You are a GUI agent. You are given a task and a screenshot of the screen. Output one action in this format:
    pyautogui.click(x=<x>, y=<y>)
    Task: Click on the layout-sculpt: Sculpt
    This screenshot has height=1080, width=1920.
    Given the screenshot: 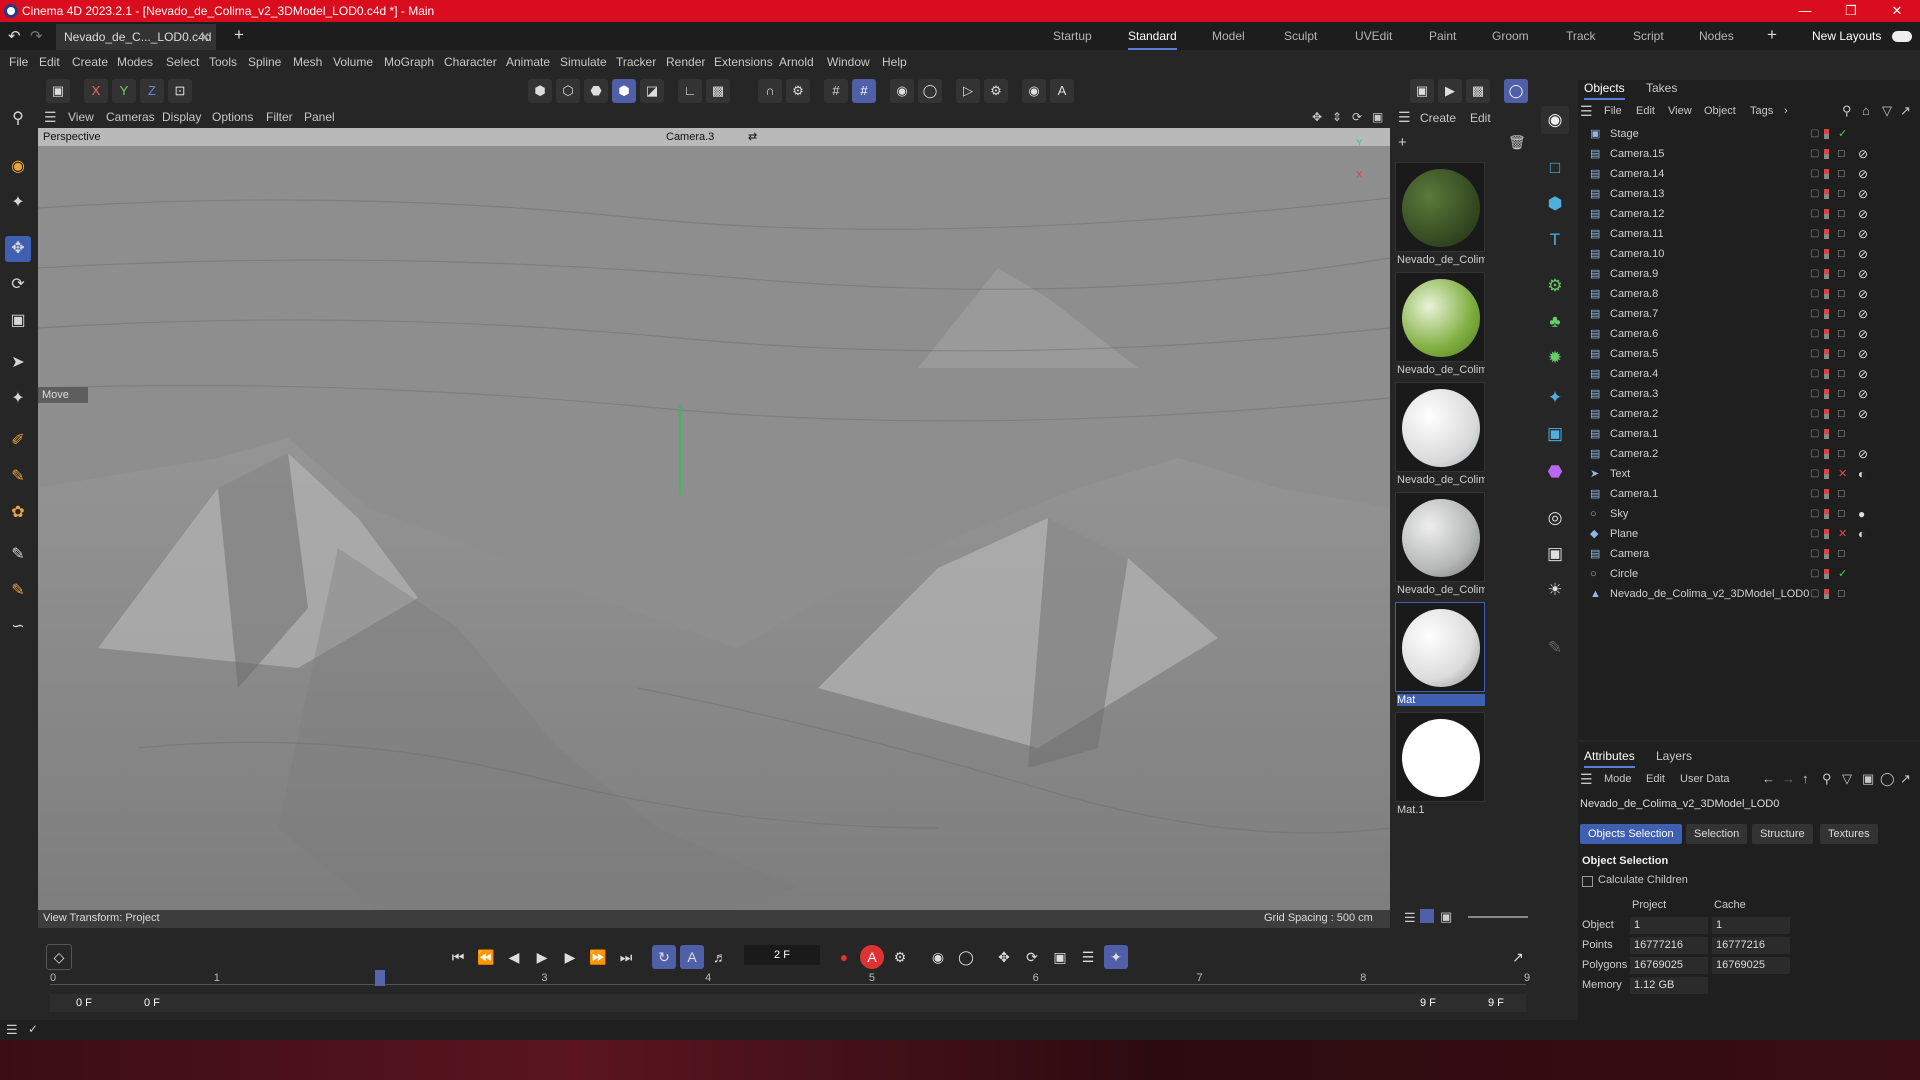 What is the action you would take?
    pyautogui.click(x=1300, y=36)
    